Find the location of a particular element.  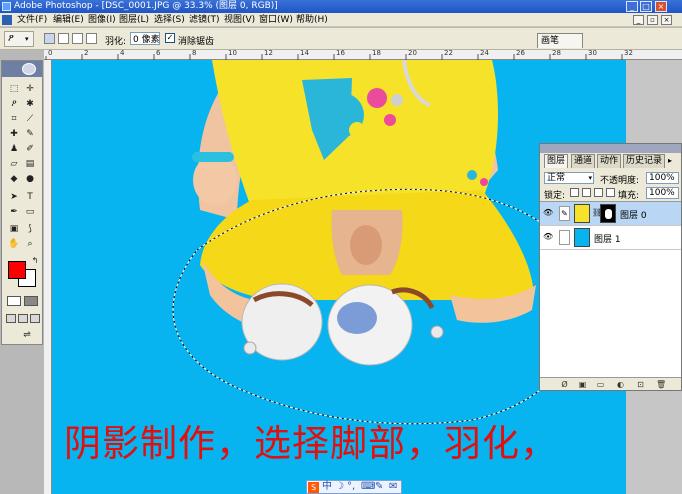

brushes-palette-tab: 画笔 is located at coordinates (560, 40).